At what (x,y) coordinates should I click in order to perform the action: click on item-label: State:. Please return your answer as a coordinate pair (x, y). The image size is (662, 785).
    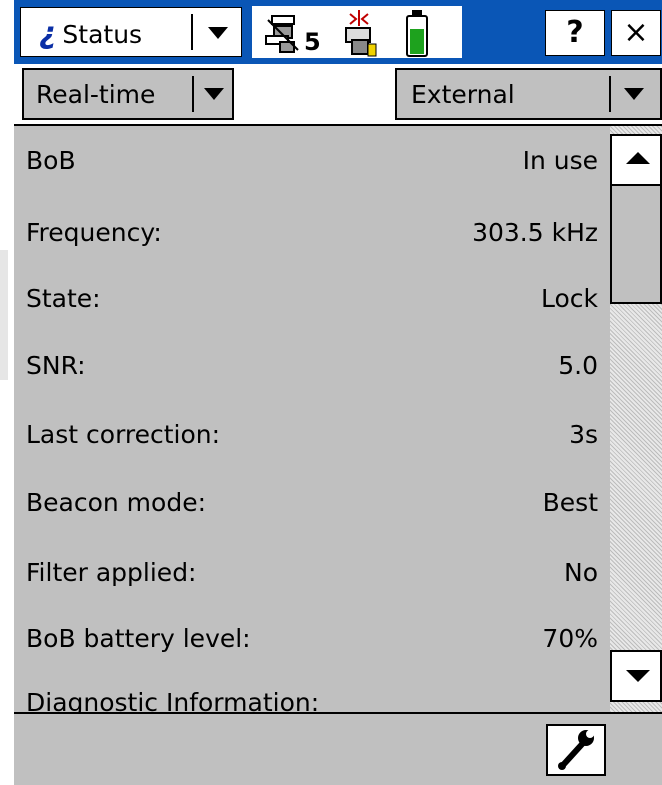
    Looking at the image, I should click on (63, 298).